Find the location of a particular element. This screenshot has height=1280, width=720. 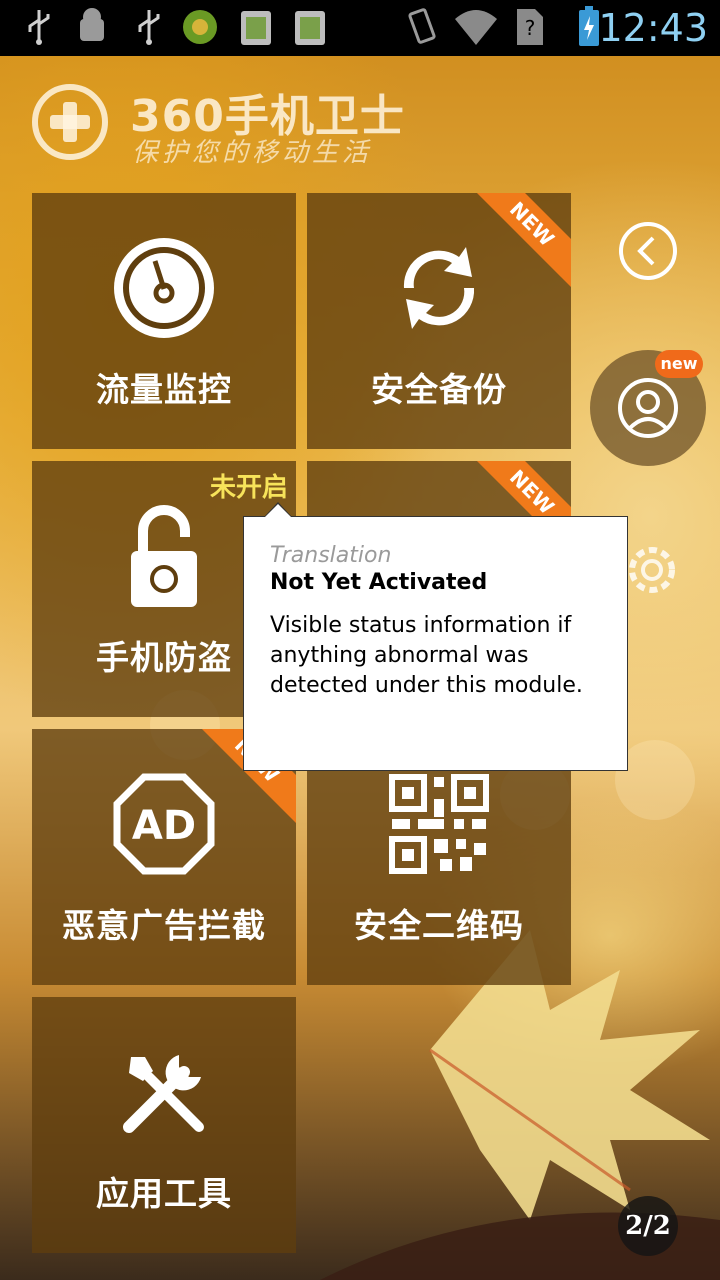

tile-label: 恶意广告拦截 is located at coordinates (164, 925).